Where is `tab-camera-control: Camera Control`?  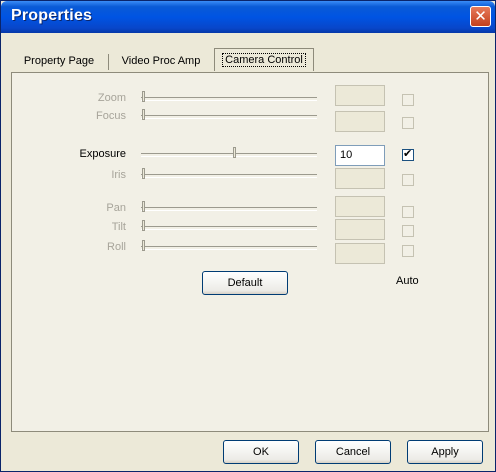 tab-camera-control: Camera Control is located at coordinates (264, 59).